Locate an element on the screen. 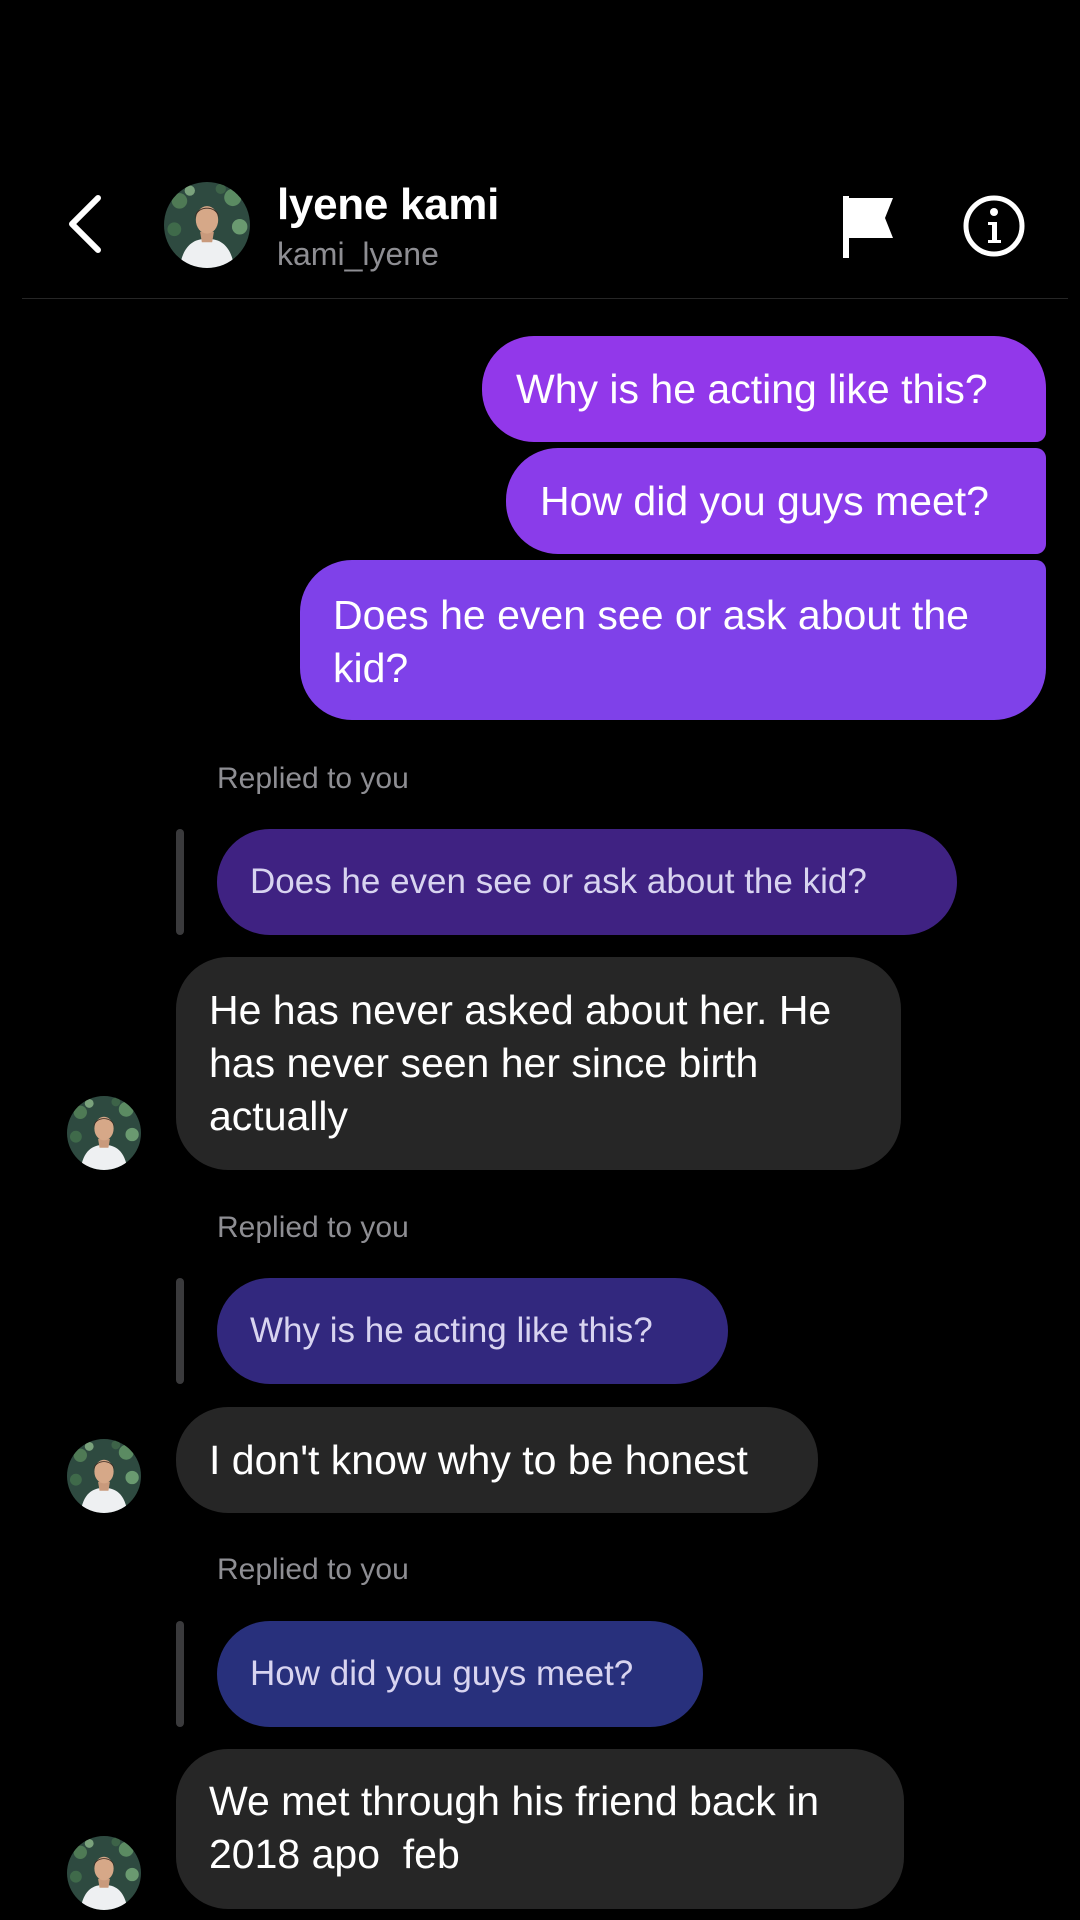  contact-handle: kami_lyene is located at coordinates (358, 254).